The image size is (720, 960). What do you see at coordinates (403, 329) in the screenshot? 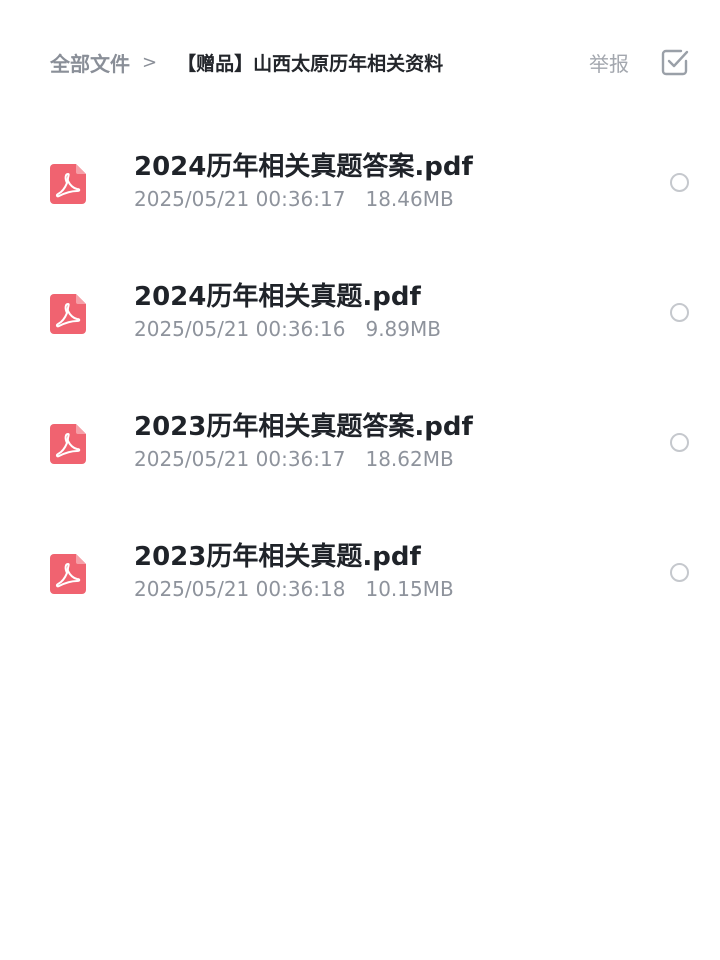
I see `file-size: 9.89MB` at bounding box center [403, 329].